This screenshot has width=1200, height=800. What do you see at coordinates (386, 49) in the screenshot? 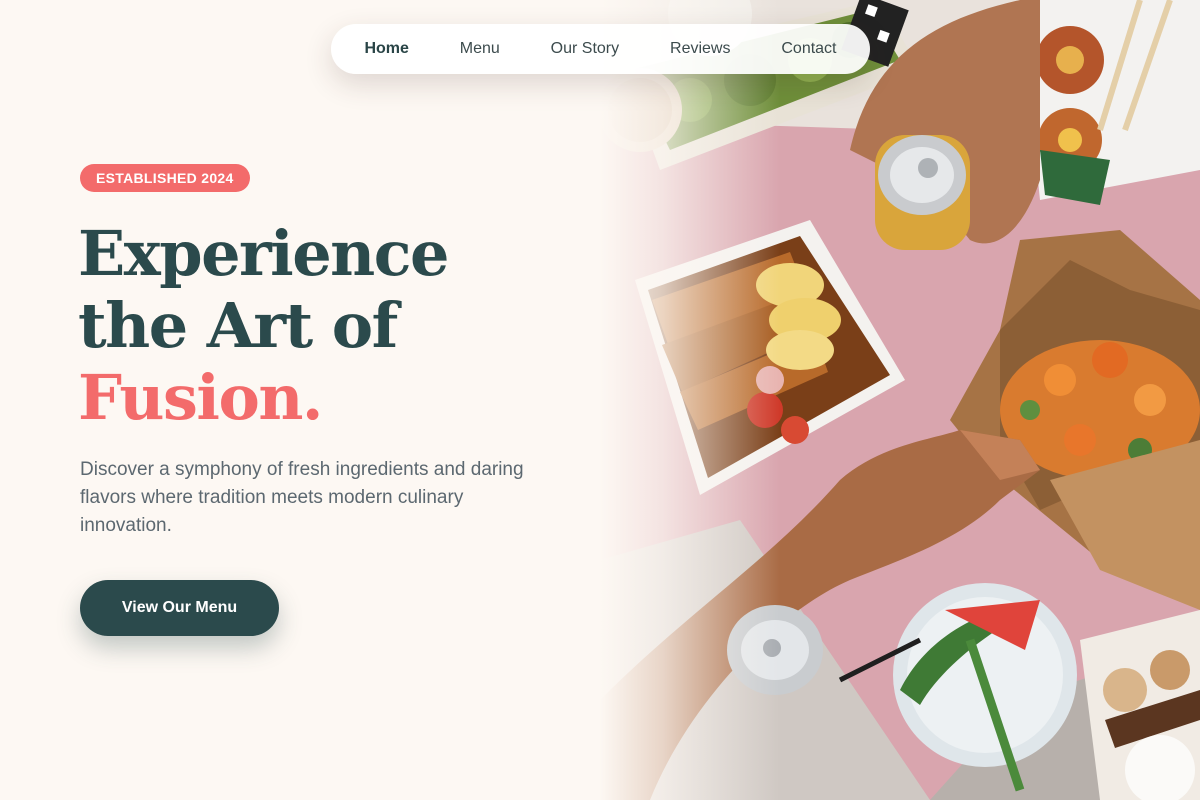
I see `nav-link-home: Home` at bounding box center [386, 49].